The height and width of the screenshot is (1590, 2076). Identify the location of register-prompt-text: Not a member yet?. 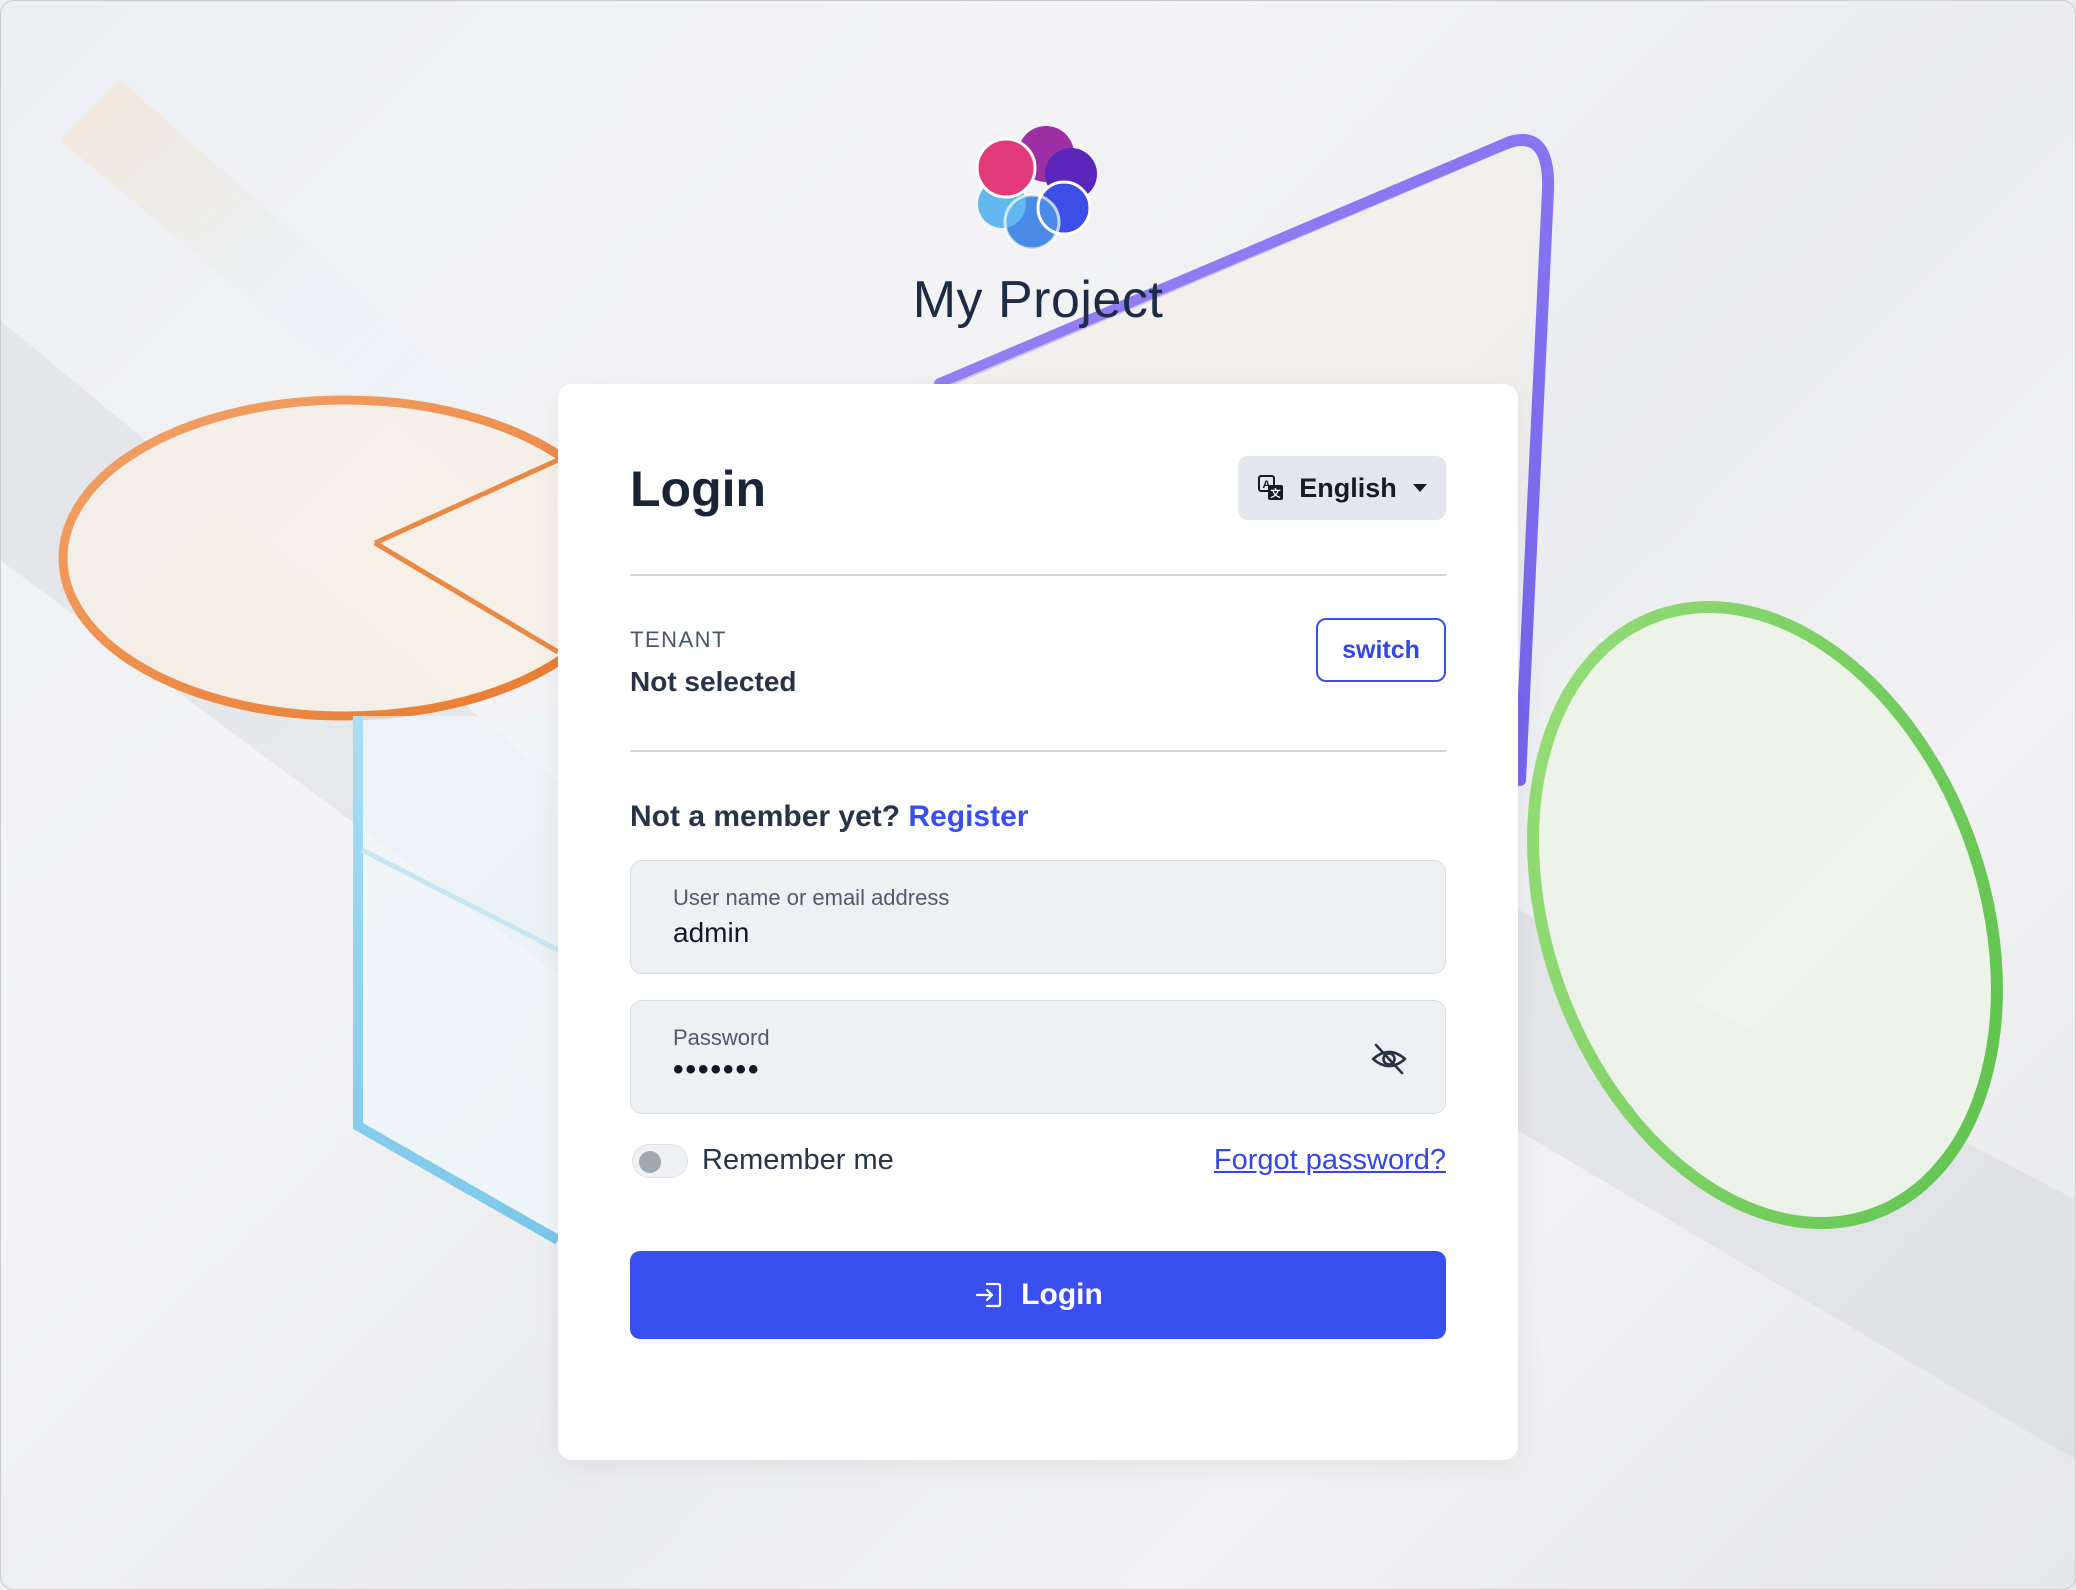
(765, 816).